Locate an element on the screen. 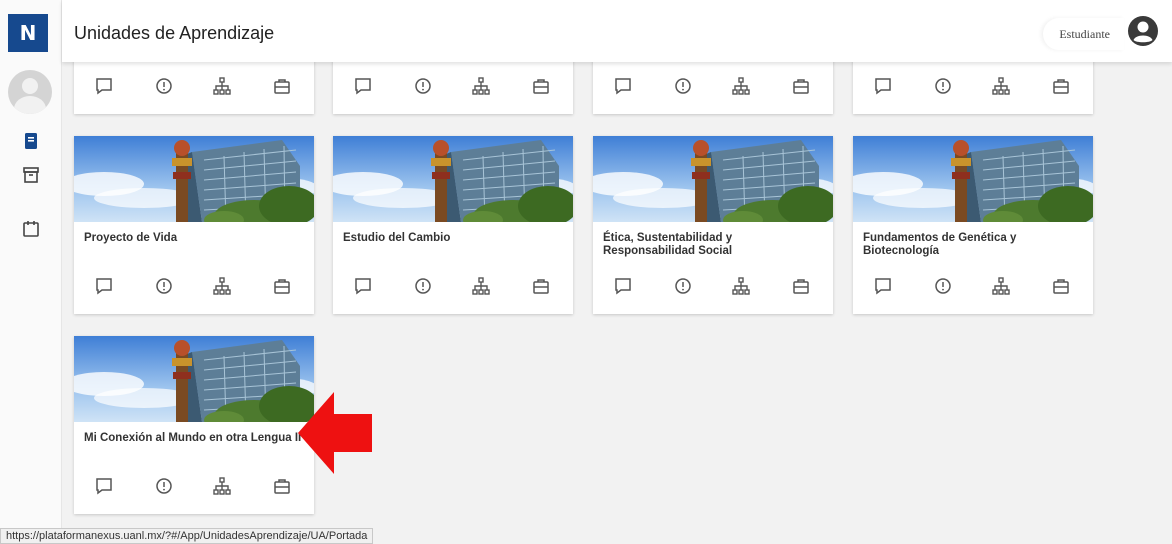 This screenshot has height=544, width=1172. unit-card: Proyecto de Vida is located at coordinates (194, 225).